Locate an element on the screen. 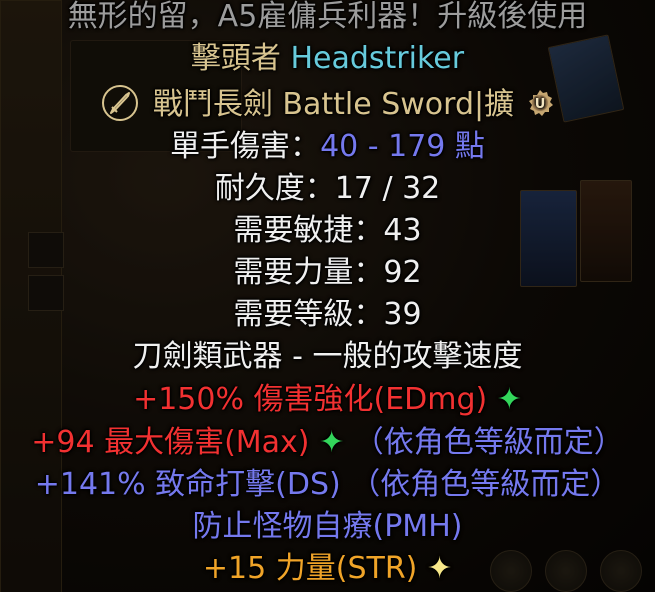 This screenshot has width=655, height=592. mod-prevent-heal: 防止怪物自療(PMH) is located at coordinates (327, 527).